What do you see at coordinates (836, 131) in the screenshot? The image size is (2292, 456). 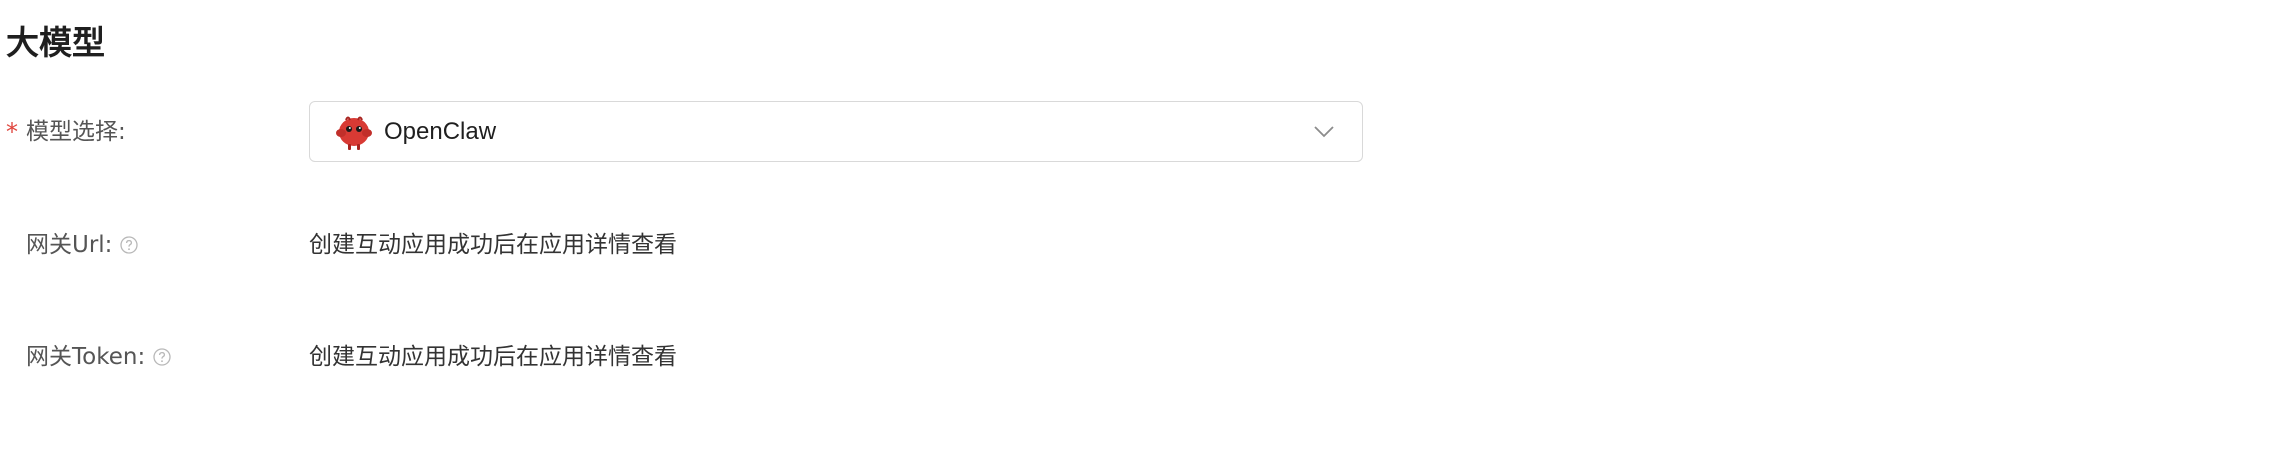 I see `model-select-dropdown: OpenClaw` at bounding box center [836, 131].